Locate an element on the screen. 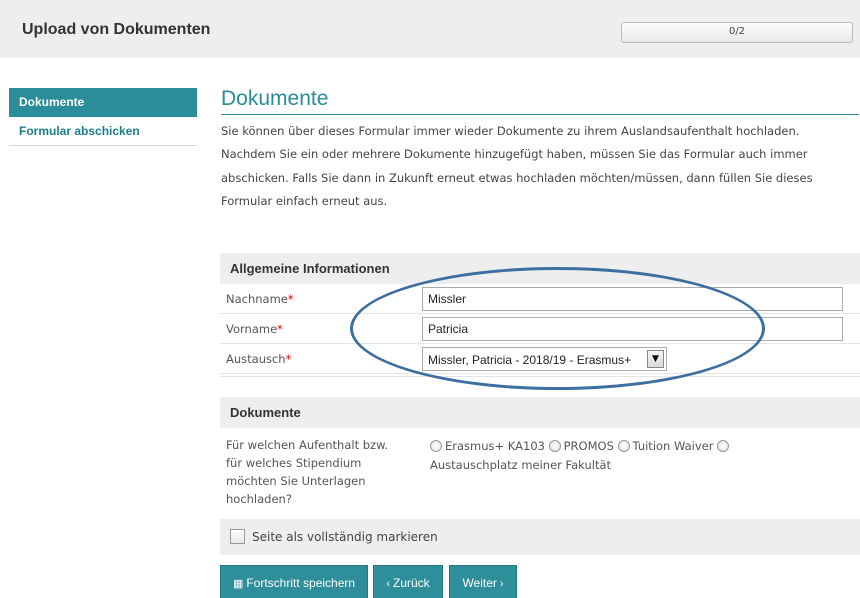  page-title: Upload von Dokumenten is located at coordinates (116, 29).